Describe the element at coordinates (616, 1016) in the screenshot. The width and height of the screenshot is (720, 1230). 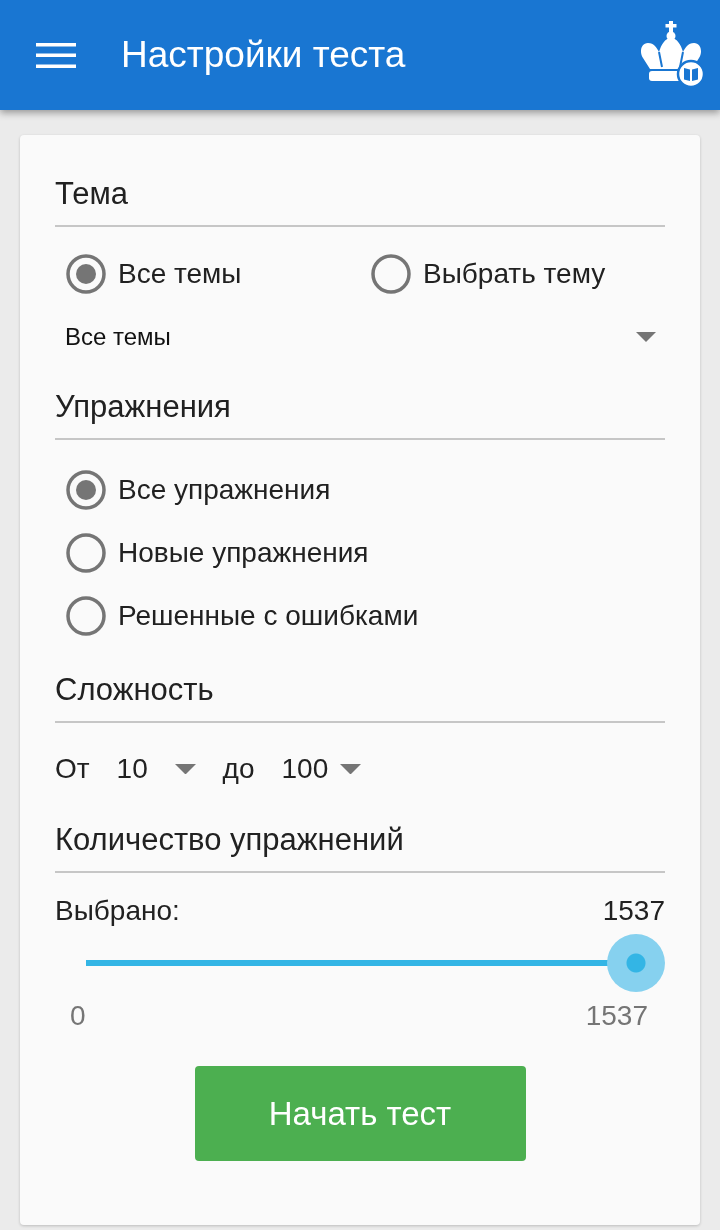
I see `slider-max-label: 1537` at that location.